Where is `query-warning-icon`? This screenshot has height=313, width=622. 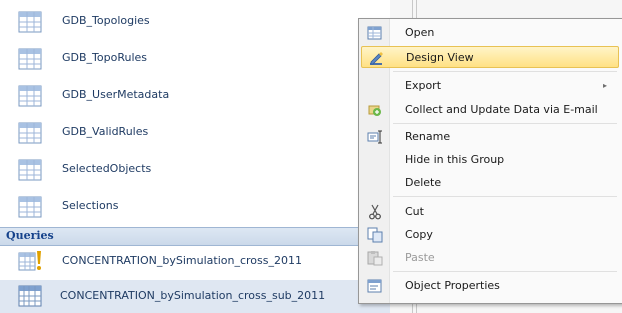 query-warning-icon is located at coordinates (29, 261).